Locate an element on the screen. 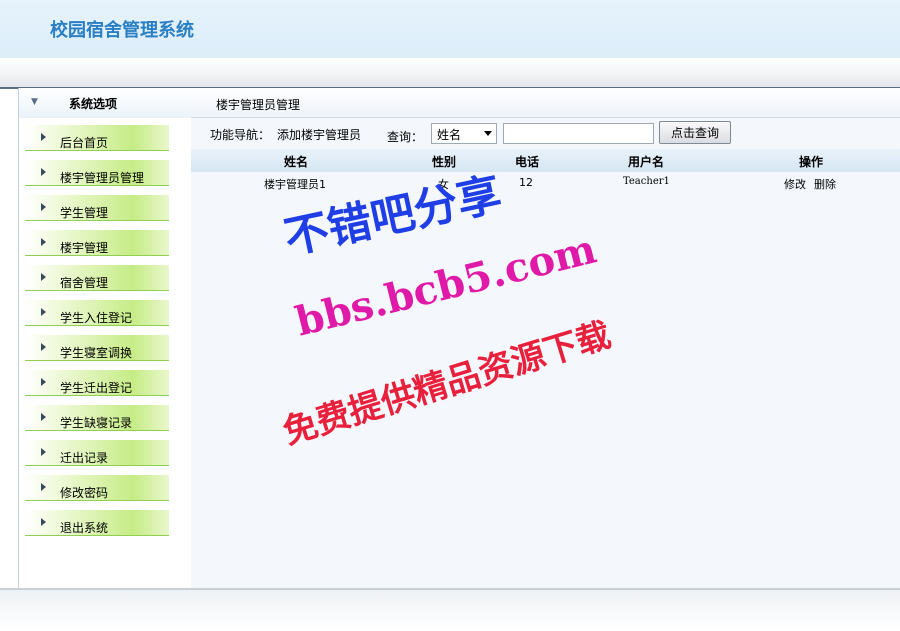 This screenshot has width=900, height=631. toolbar: 功能导航： 添加楼宇管理员 查询： 姓名 点击查询 is located at coordinates (545, 134).